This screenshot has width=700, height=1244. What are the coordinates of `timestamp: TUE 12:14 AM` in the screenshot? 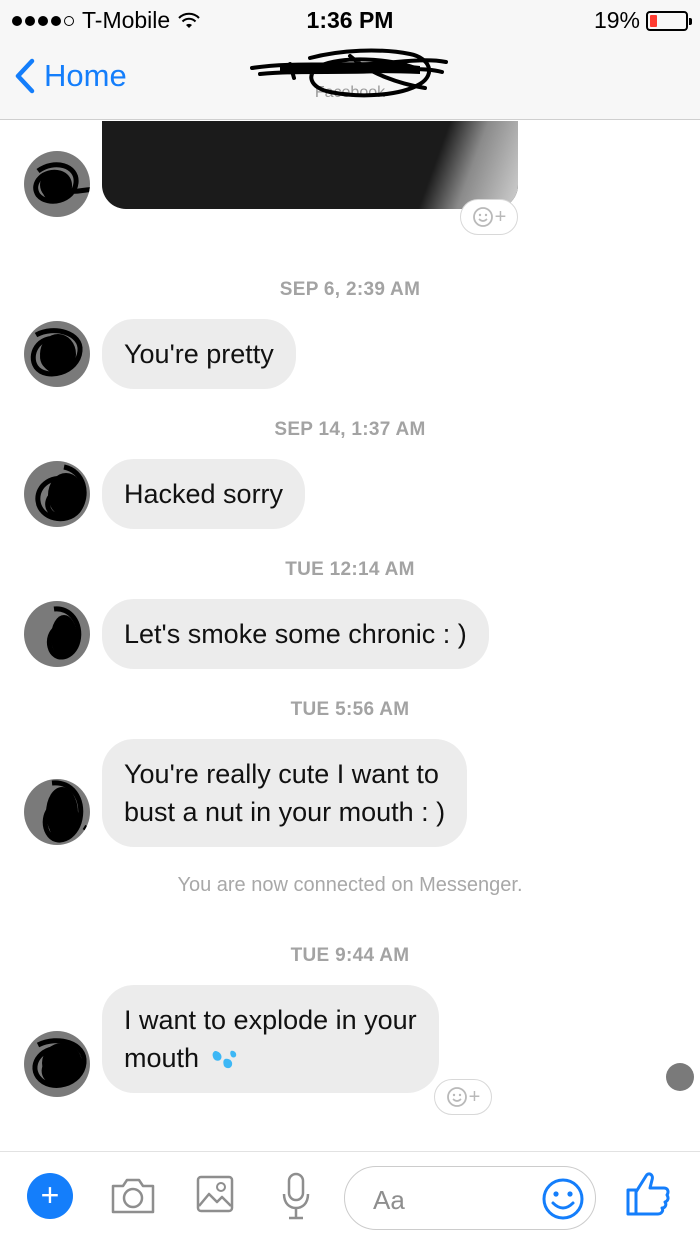 It's located at (350, 569).